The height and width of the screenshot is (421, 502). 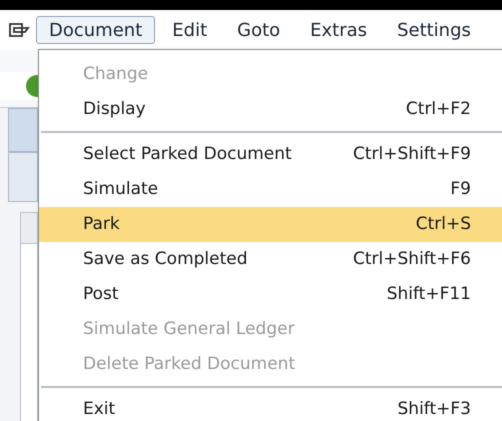 What do you see at coordinates (32, 86) in the screenshot?
I see `status-icon` at bounding box center [32, 86].